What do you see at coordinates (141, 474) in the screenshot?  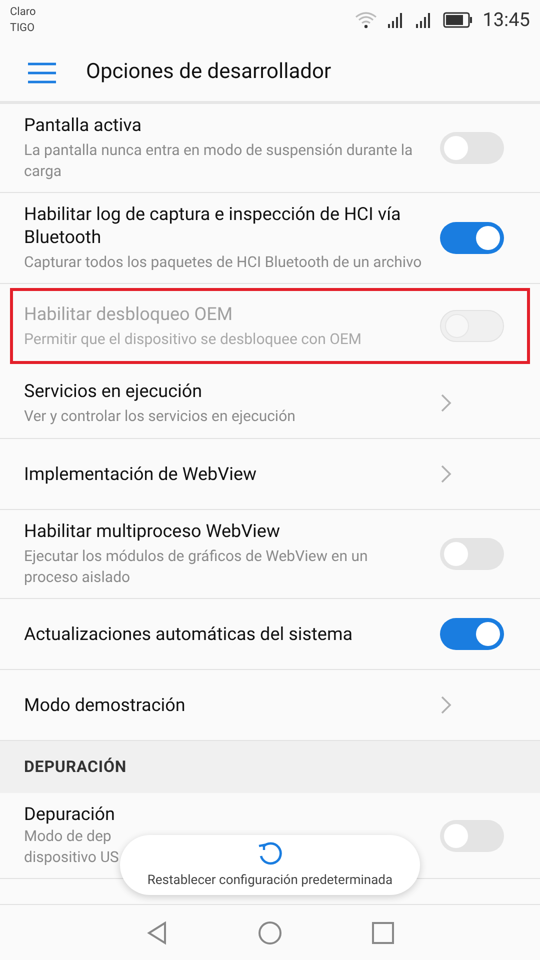 I see `setting-title: Implementación de WebView` at bounding box center [141, 474].